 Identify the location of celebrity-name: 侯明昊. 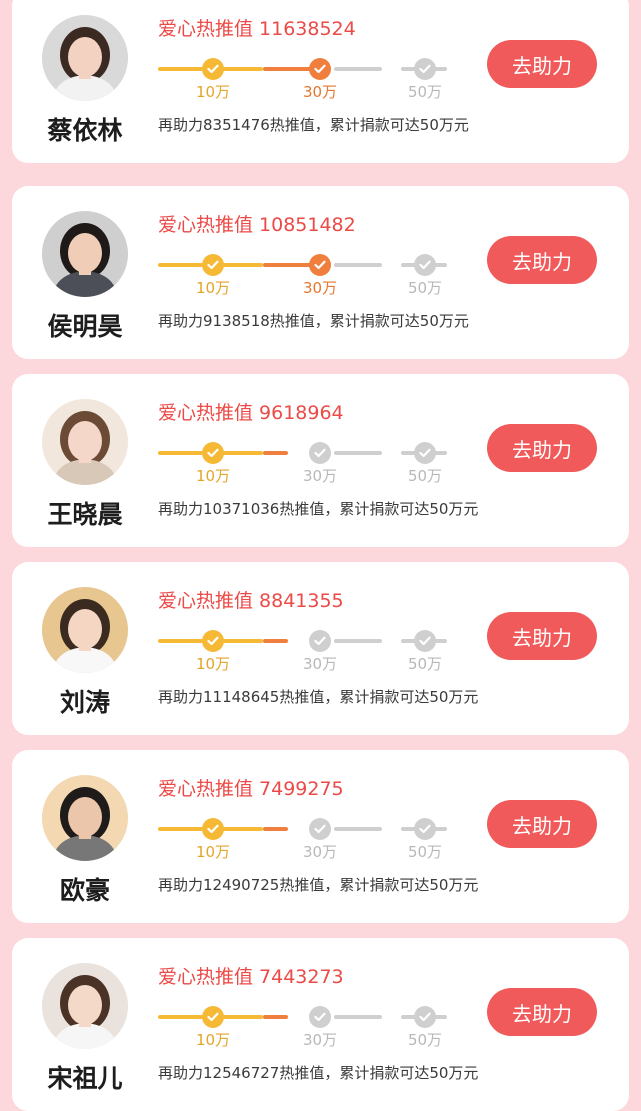
(85, 326).